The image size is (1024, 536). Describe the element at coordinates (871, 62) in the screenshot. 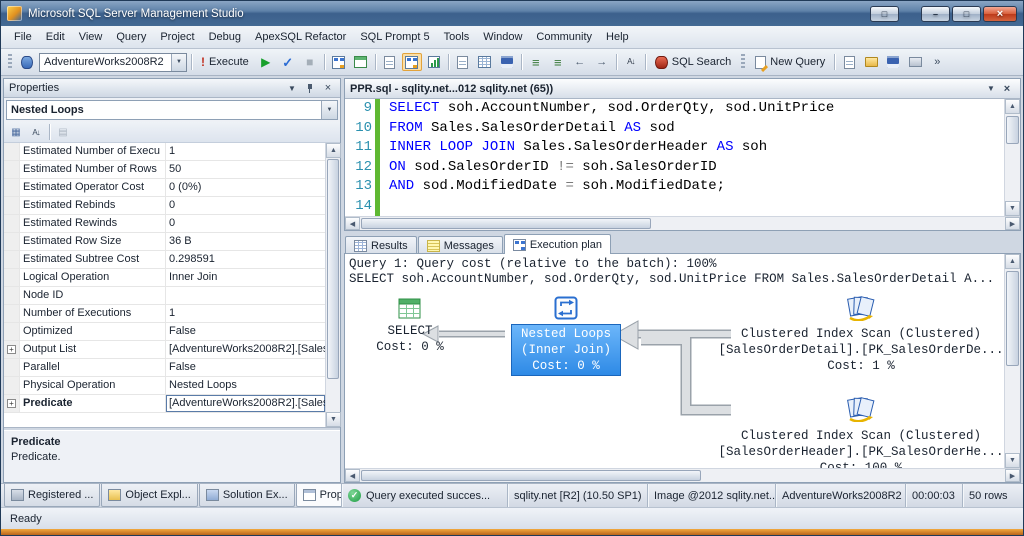

I see `open-file-button` at that location.